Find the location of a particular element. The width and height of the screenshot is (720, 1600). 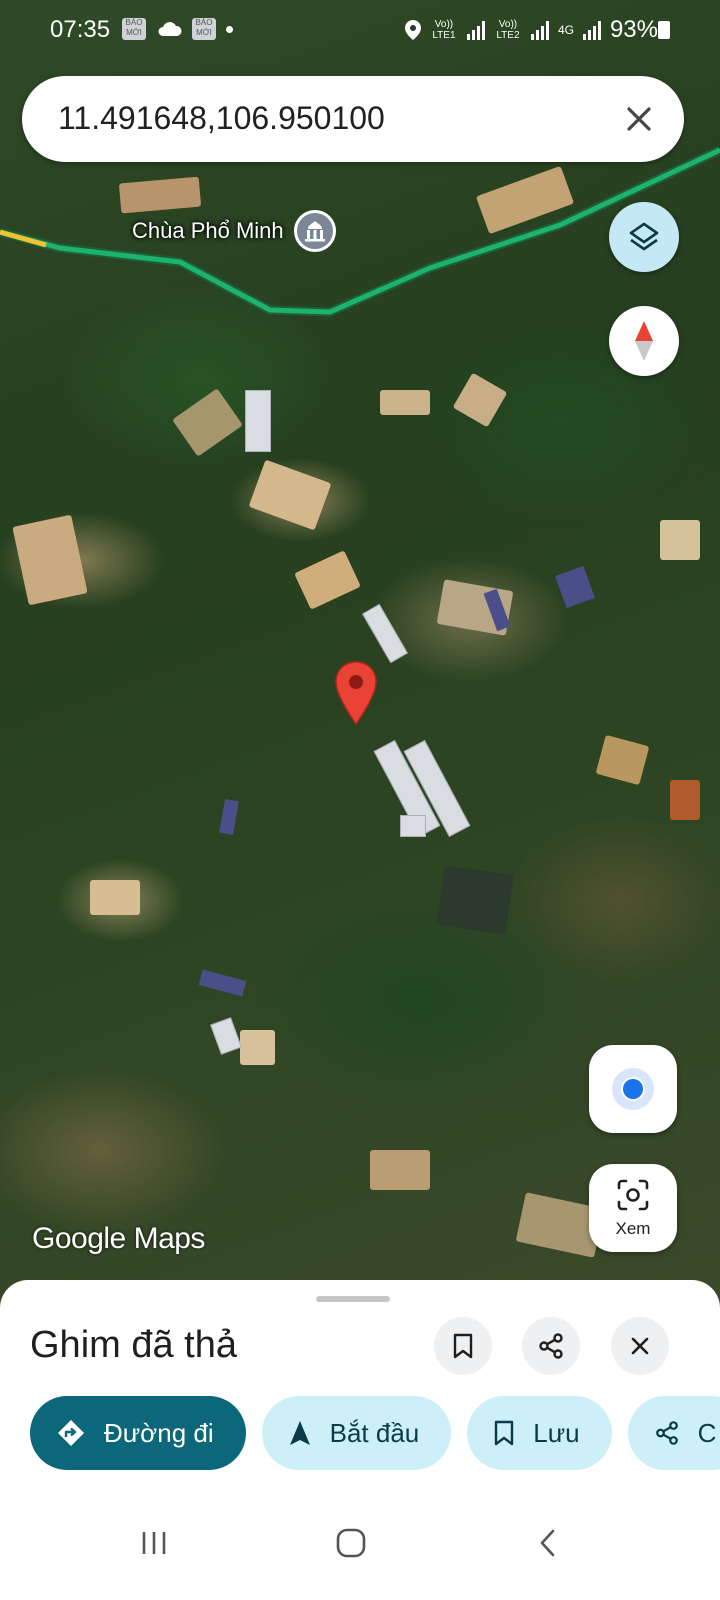

my-location-icon is located at coordinates (633, 1089).